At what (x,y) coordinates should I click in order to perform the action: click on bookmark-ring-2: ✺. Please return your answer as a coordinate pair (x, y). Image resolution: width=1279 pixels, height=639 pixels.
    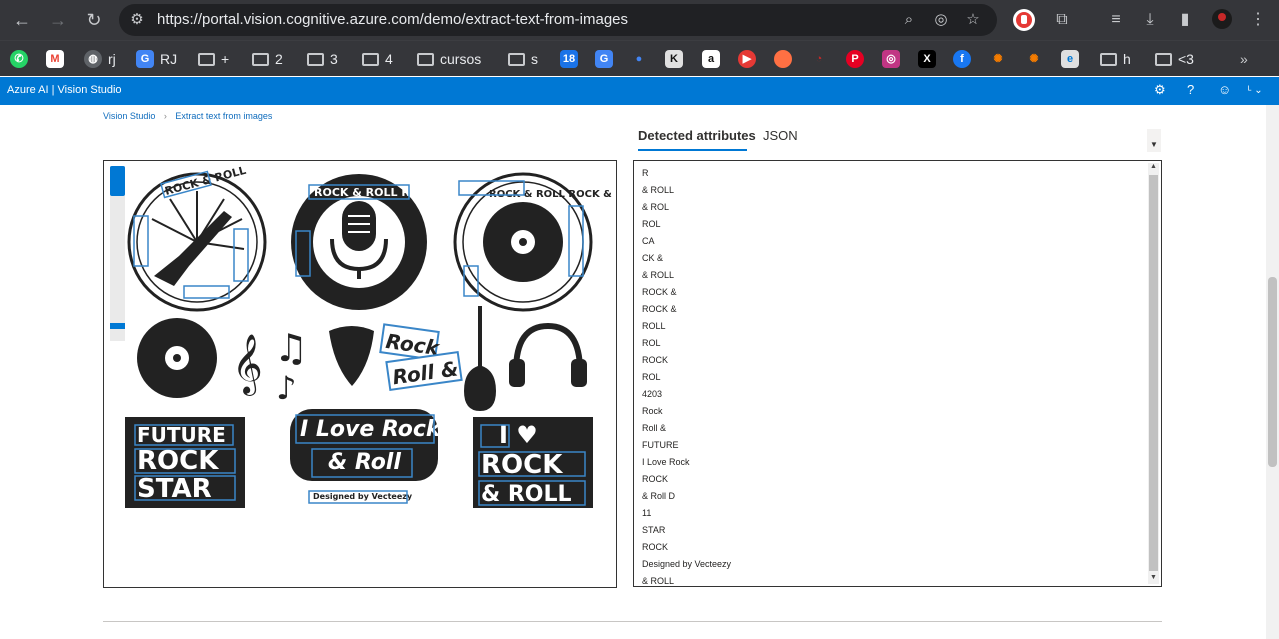
    Looking at the image, I should click on (1034, 59).